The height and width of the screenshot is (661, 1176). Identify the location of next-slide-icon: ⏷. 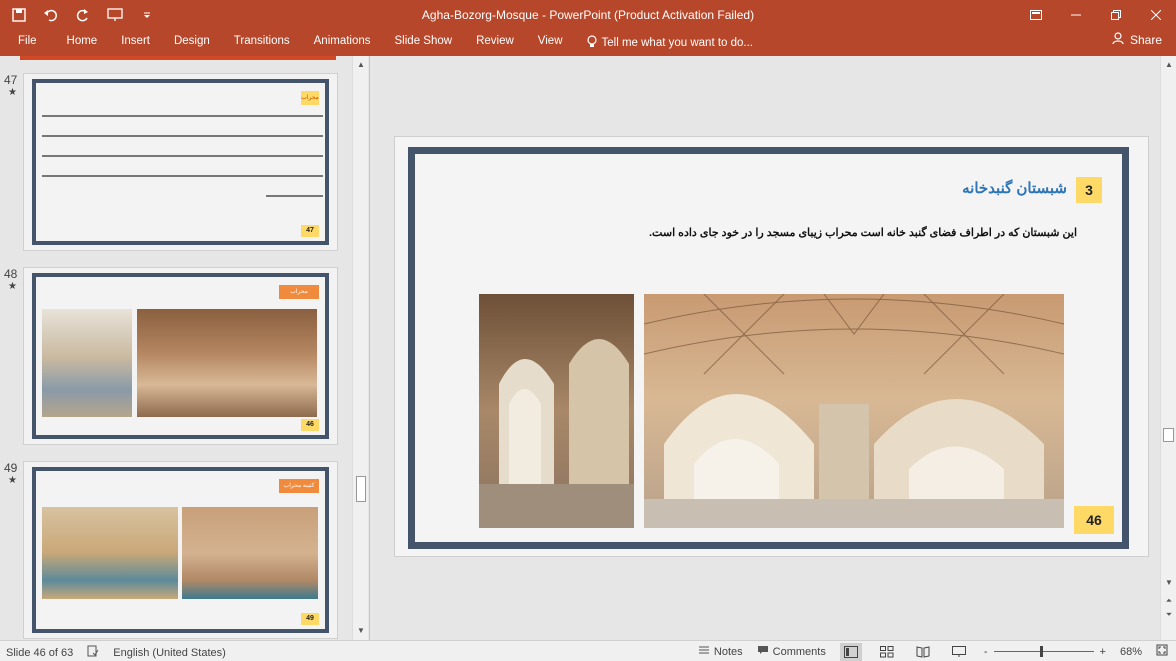
(1168, 615).